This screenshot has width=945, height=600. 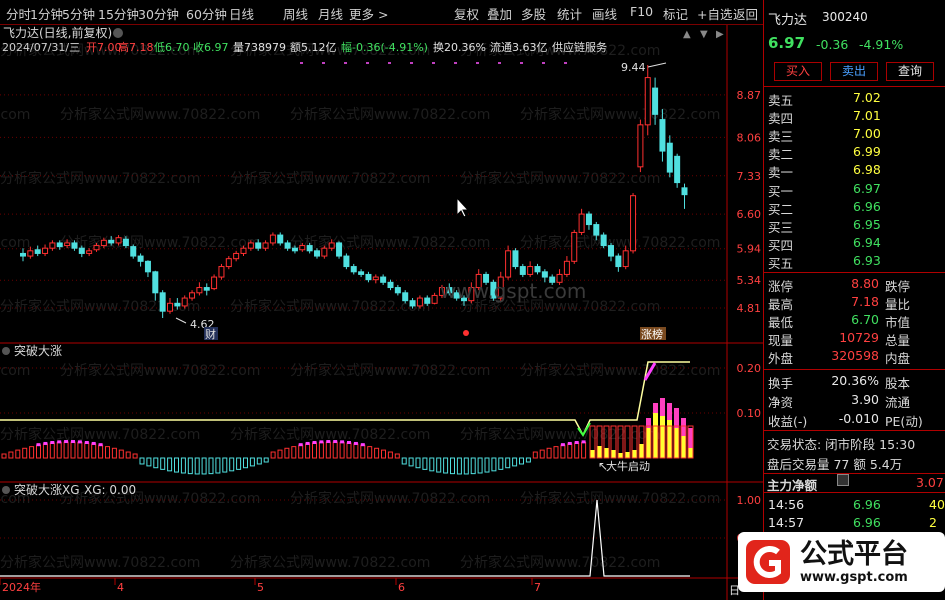 What do you see at coordinates (569, 13) in the screenshot?
I see `tool-button-3: 统计` at bounding box center [569, 13].